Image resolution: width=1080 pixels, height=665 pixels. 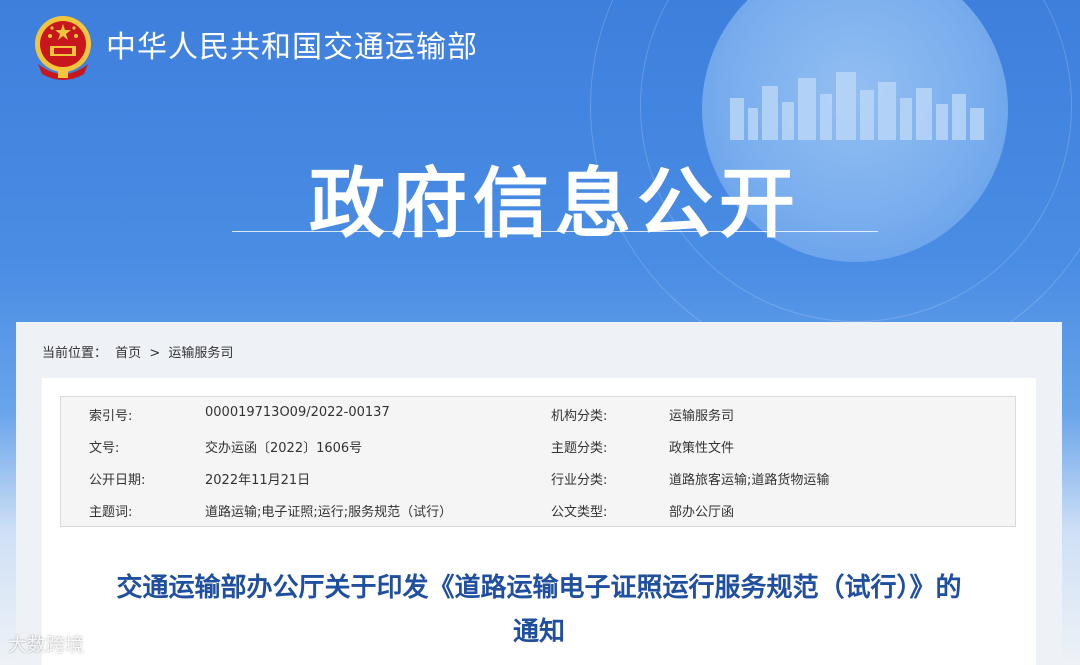 I want to click on metadata-row: 公开日期: 2022年11月21日 行业分类: 道路旅客运输;道路货物运输, so click(x=539, y=477).